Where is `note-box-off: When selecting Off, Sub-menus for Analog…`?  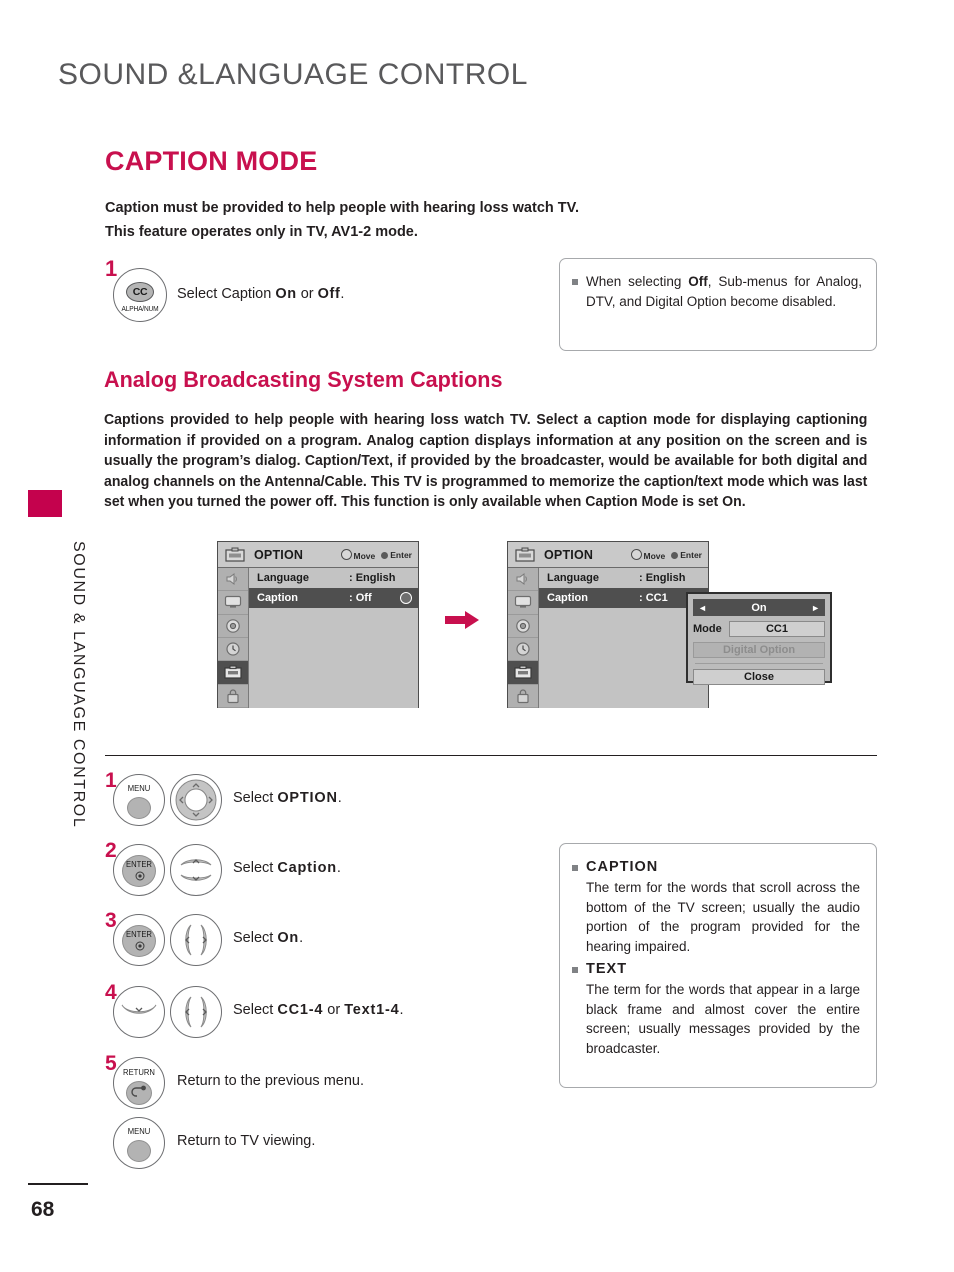
note-box-off: When selecting Off, Sub-menus for Analog… is located at coordinates (718, 304).